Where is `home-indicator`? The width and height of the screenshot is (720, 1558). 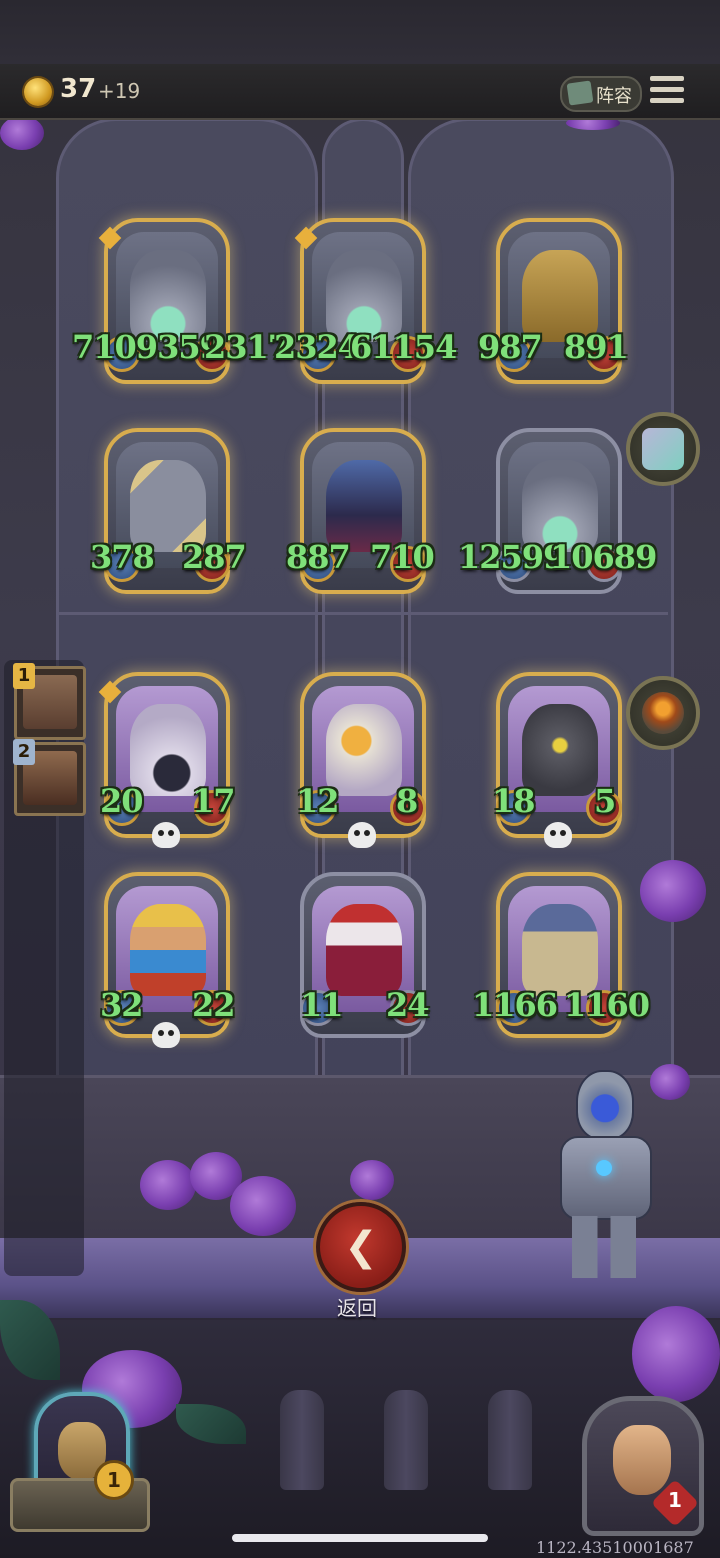
home-indicator is located at coordinates (360, 1538).